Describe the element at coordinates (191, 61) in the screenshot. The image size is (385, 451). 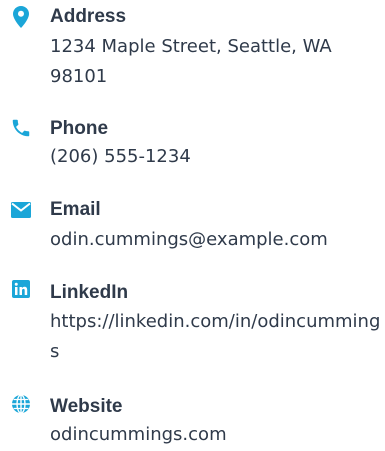
I see `address-value: 1234 Maple Street, Seattle, WA 98101` at that location.